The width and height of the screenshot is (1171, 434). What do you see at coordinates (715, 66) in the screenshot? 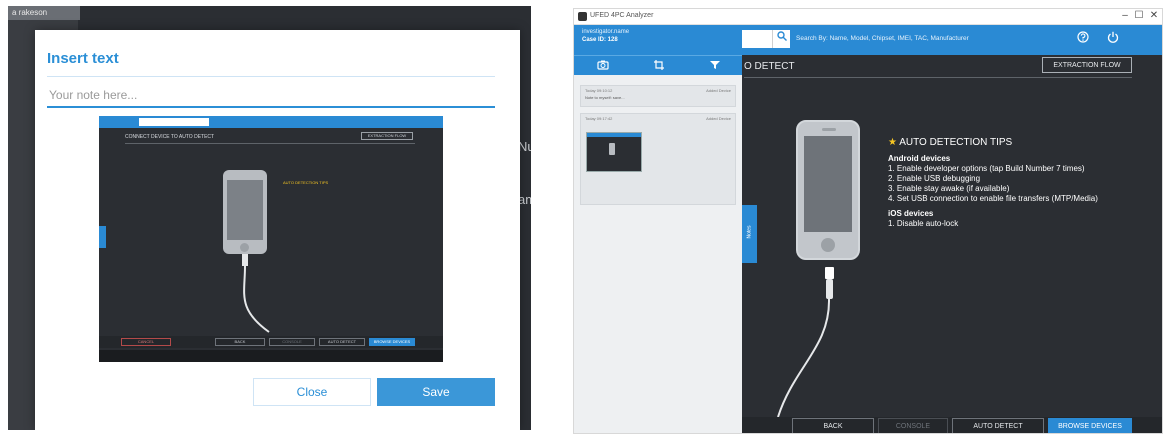
I see `filter-icon` at bounding box center [715, 66].